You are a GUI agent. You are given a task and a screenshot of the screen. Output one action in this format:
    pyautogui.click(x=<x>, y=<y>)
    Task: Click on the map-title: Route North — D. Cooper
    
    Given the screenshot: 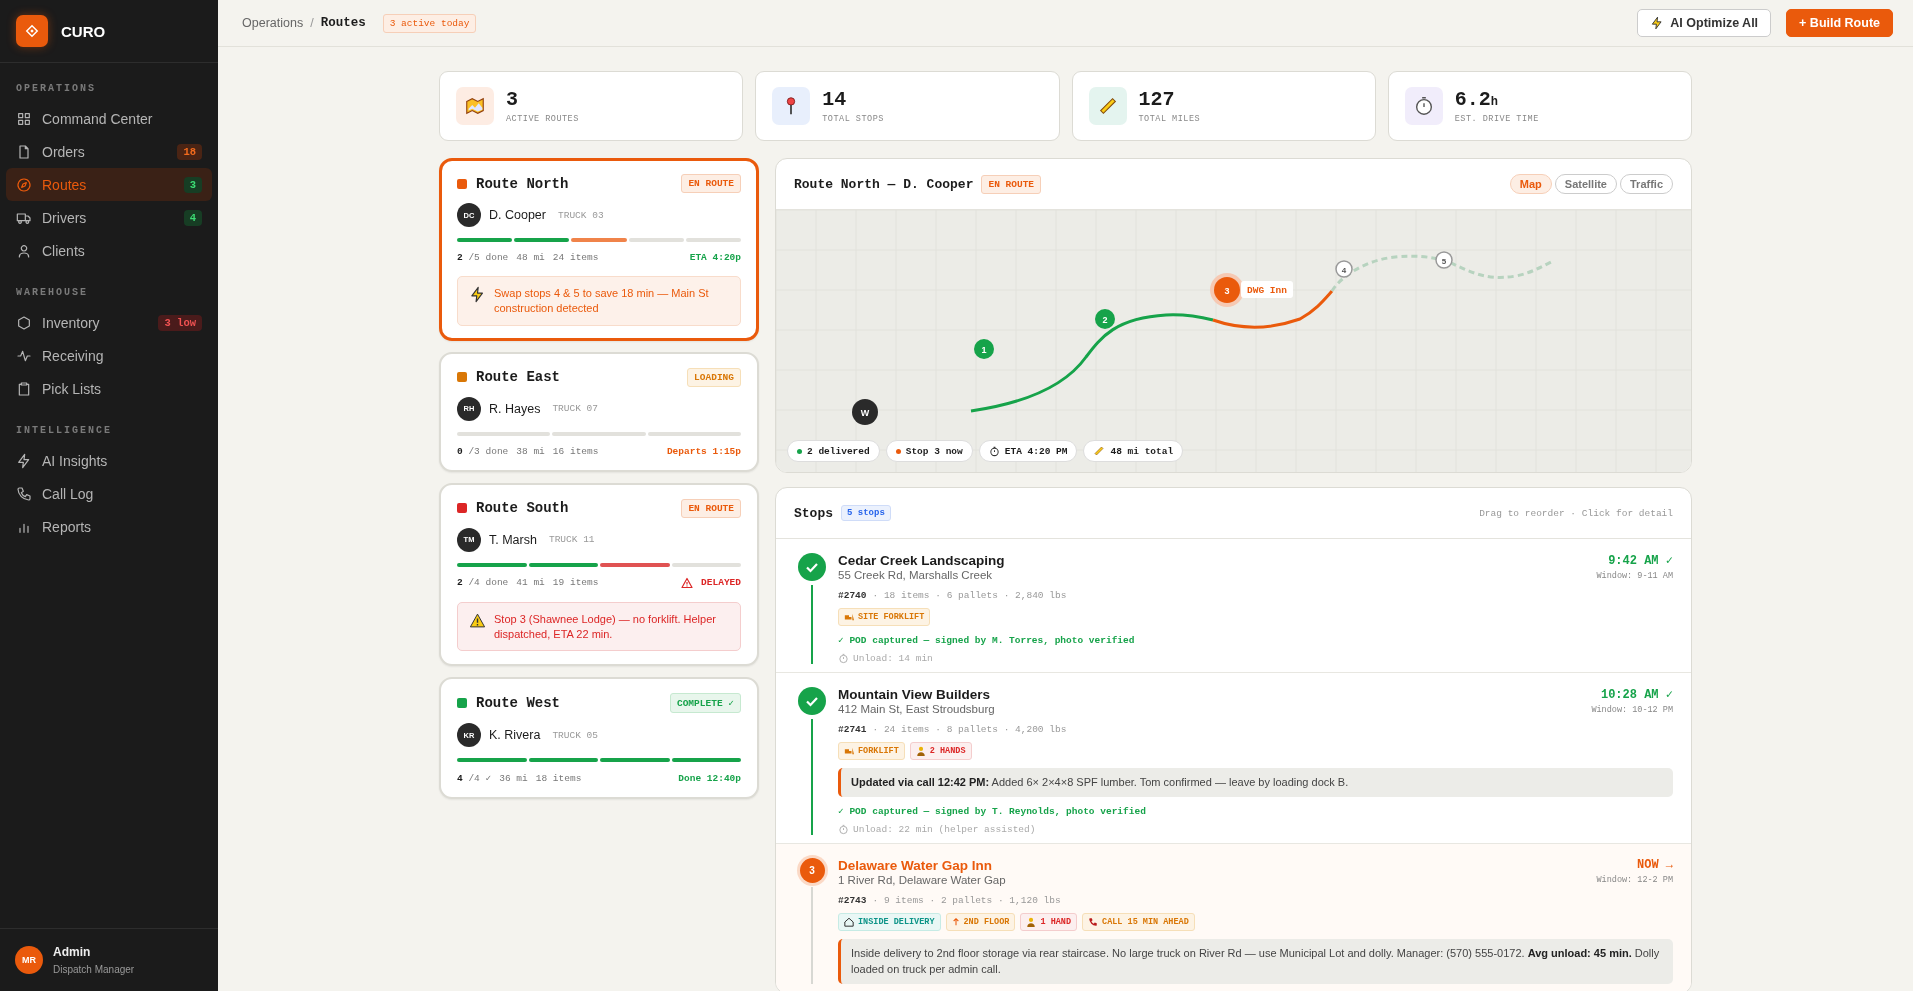 What is the action you would take?
    pyautogui.click(x=884, y=184)
    